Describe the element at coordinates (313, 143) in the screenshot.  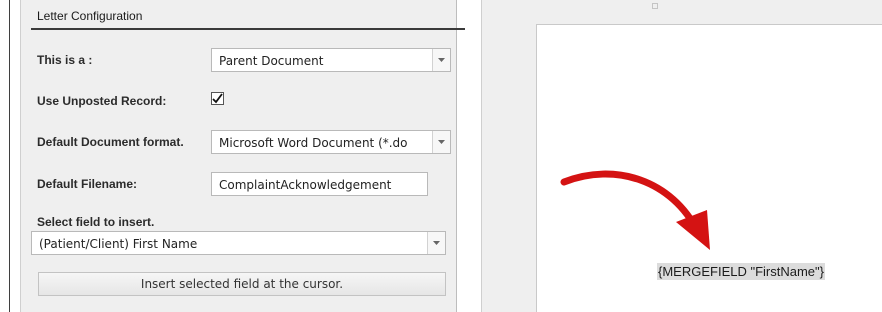
I see `format-value: Microsoft Word Document (*.do` at that location.